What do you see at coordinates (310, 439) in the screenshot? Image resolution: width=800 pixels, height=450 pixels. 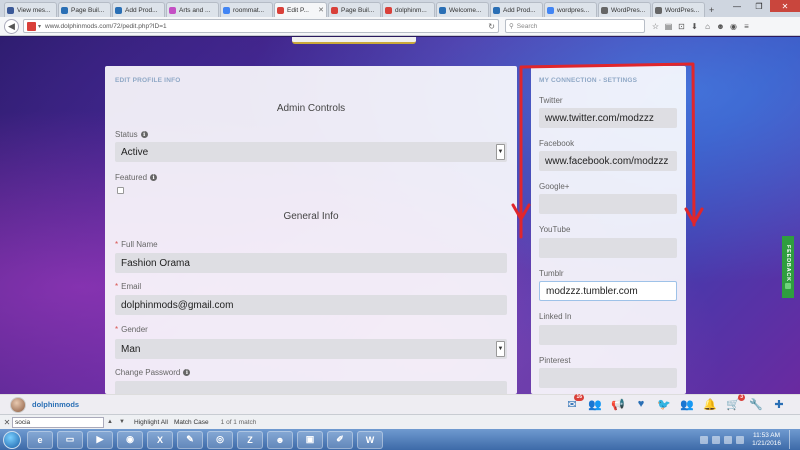 I see `screen-capture-icon: ▣` at bounding box center [310, 439].